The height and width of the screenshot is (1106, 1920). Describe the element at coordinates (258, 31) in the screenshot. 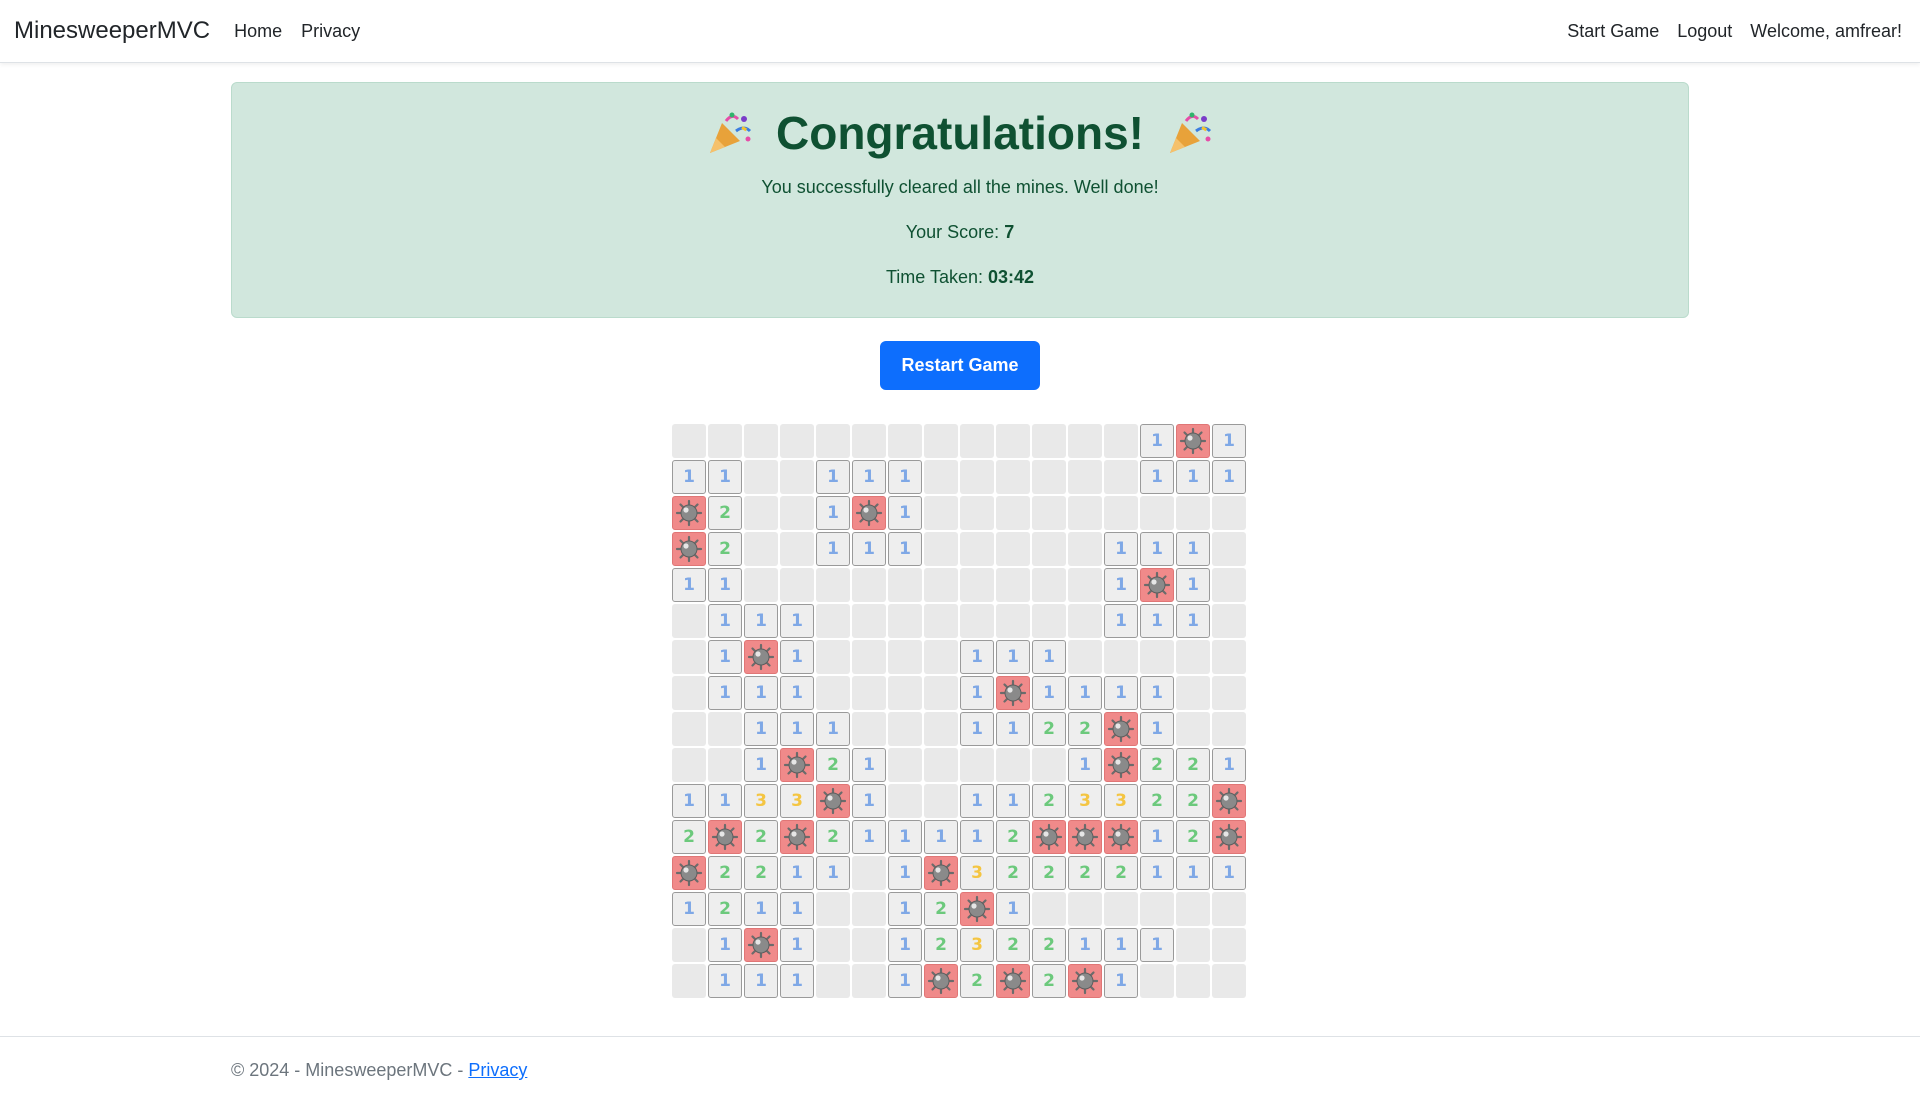

I see `nav-home-link: Home` at that location.